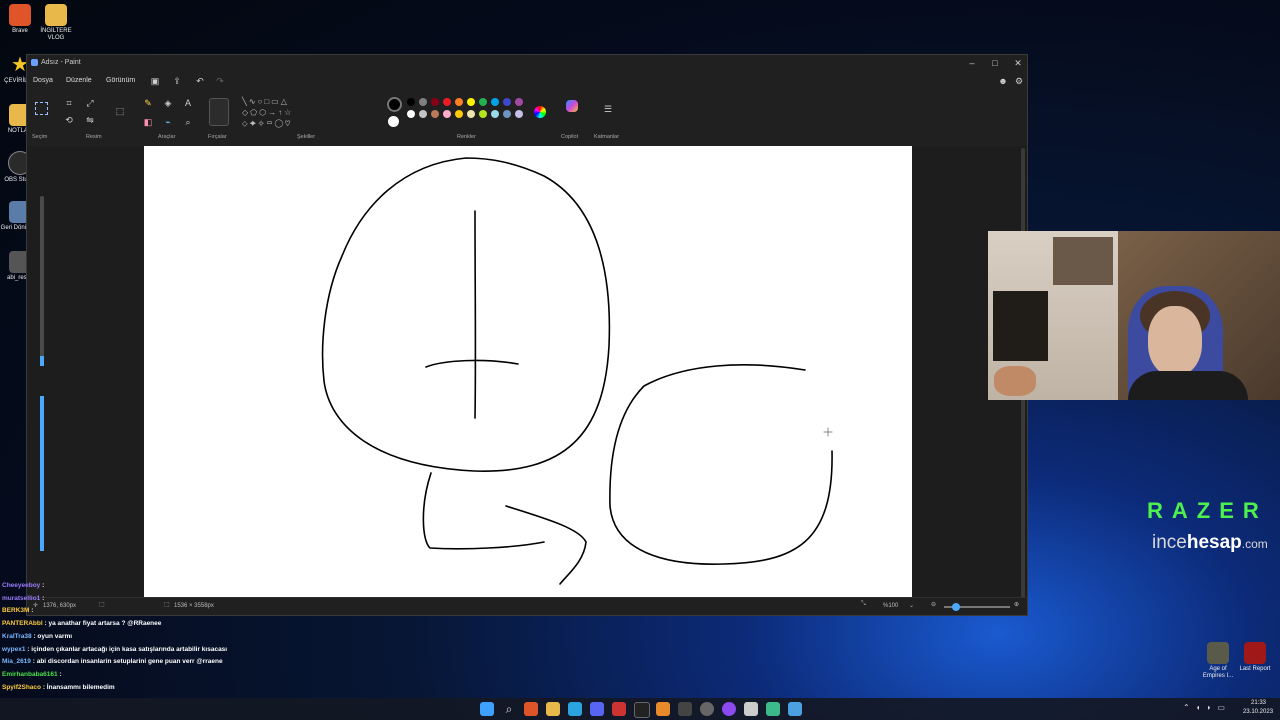 The width and height of the screenshot is (1280, 720). What do you see at coordinates (42, 473) in the screenshot?
I see `size-slider` at bounding box center [42, 473].